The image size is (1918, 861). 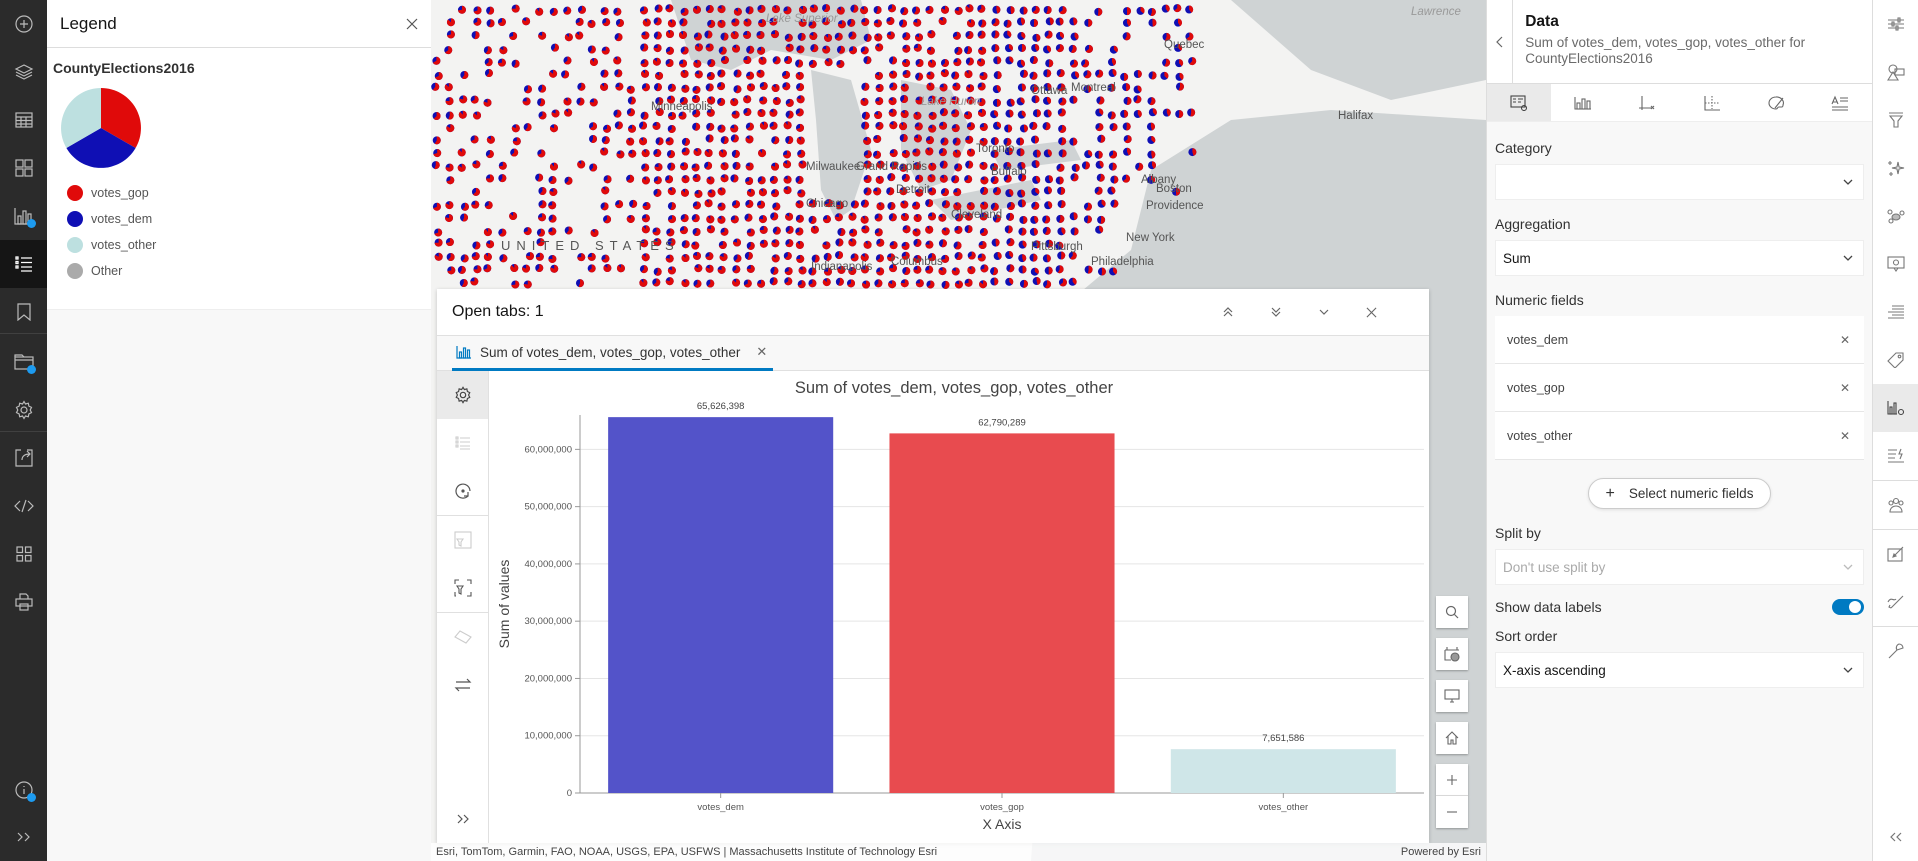 What do you see at coordinates (23, 264) in the screenshot?
I see `legend-button` at bounding box center [23, 264].